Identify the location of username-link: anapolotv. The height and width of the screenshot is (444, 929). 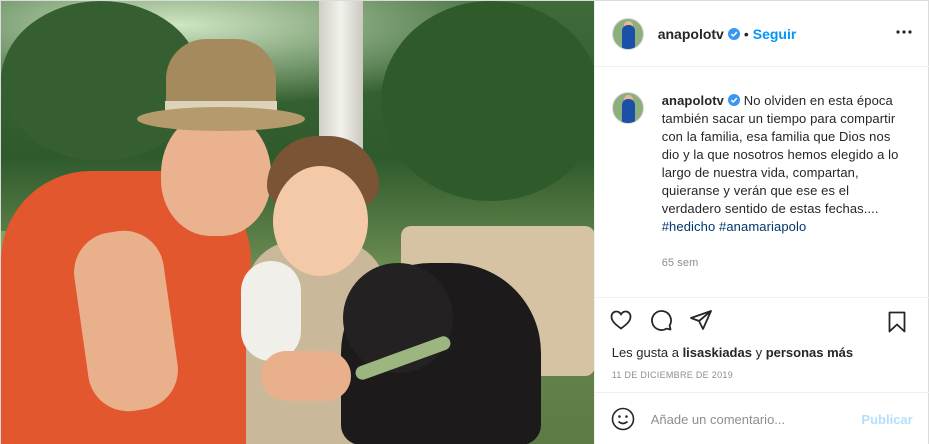
(691, 34).